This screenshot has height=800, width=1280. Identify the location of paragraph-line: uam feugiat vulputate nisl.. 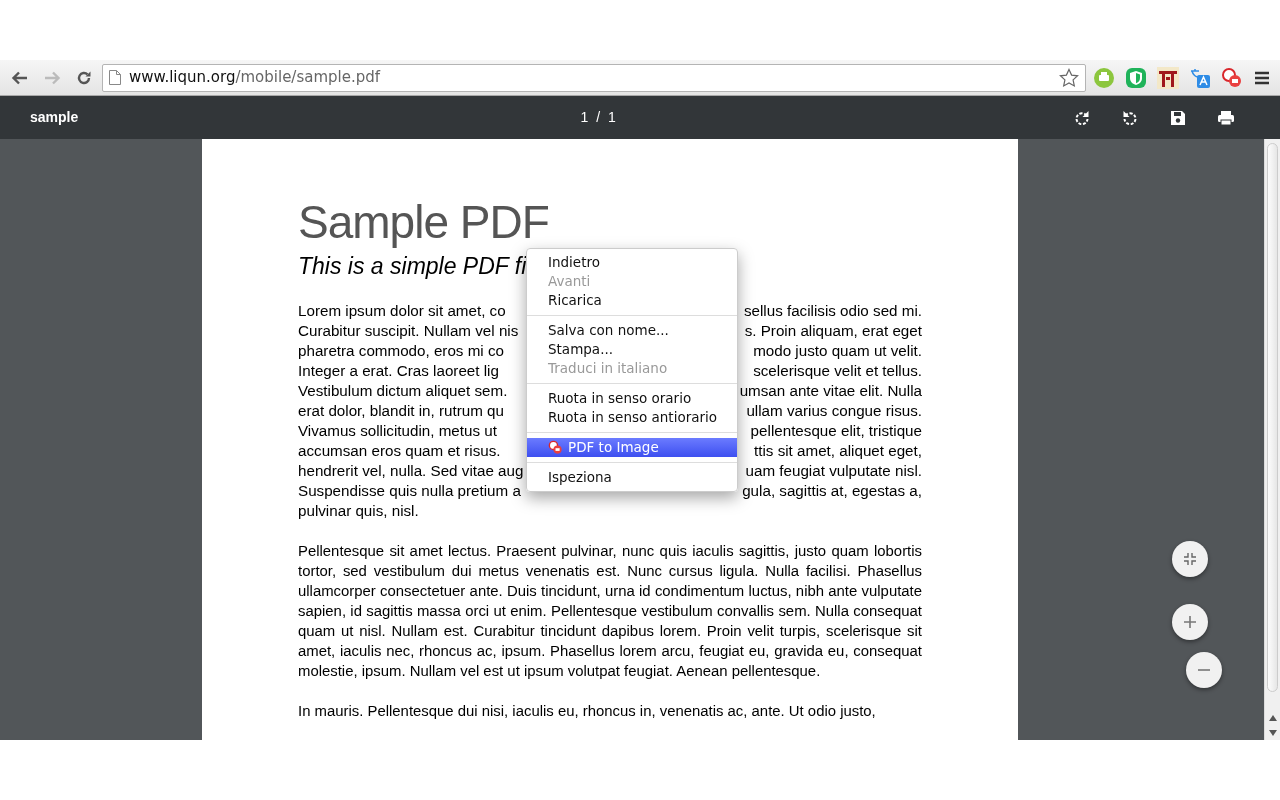
(833, 470).